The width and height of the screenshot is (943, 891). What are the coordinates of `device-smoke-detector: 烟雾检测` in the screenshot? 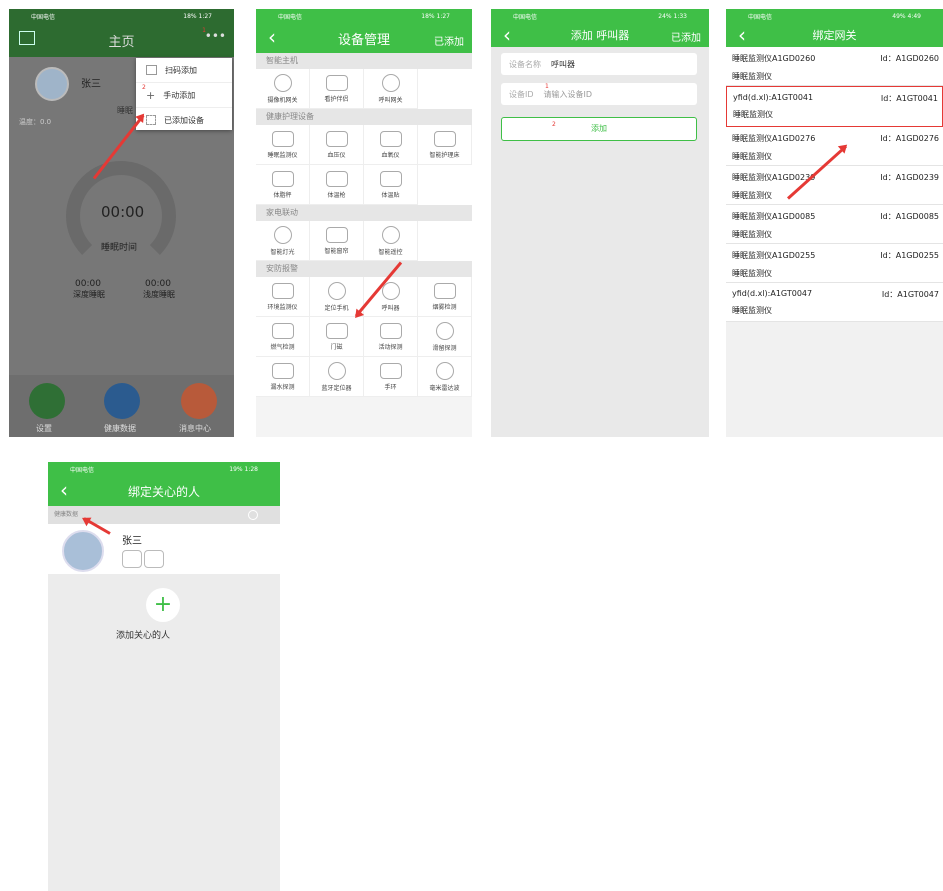 It's located at (445, 297).